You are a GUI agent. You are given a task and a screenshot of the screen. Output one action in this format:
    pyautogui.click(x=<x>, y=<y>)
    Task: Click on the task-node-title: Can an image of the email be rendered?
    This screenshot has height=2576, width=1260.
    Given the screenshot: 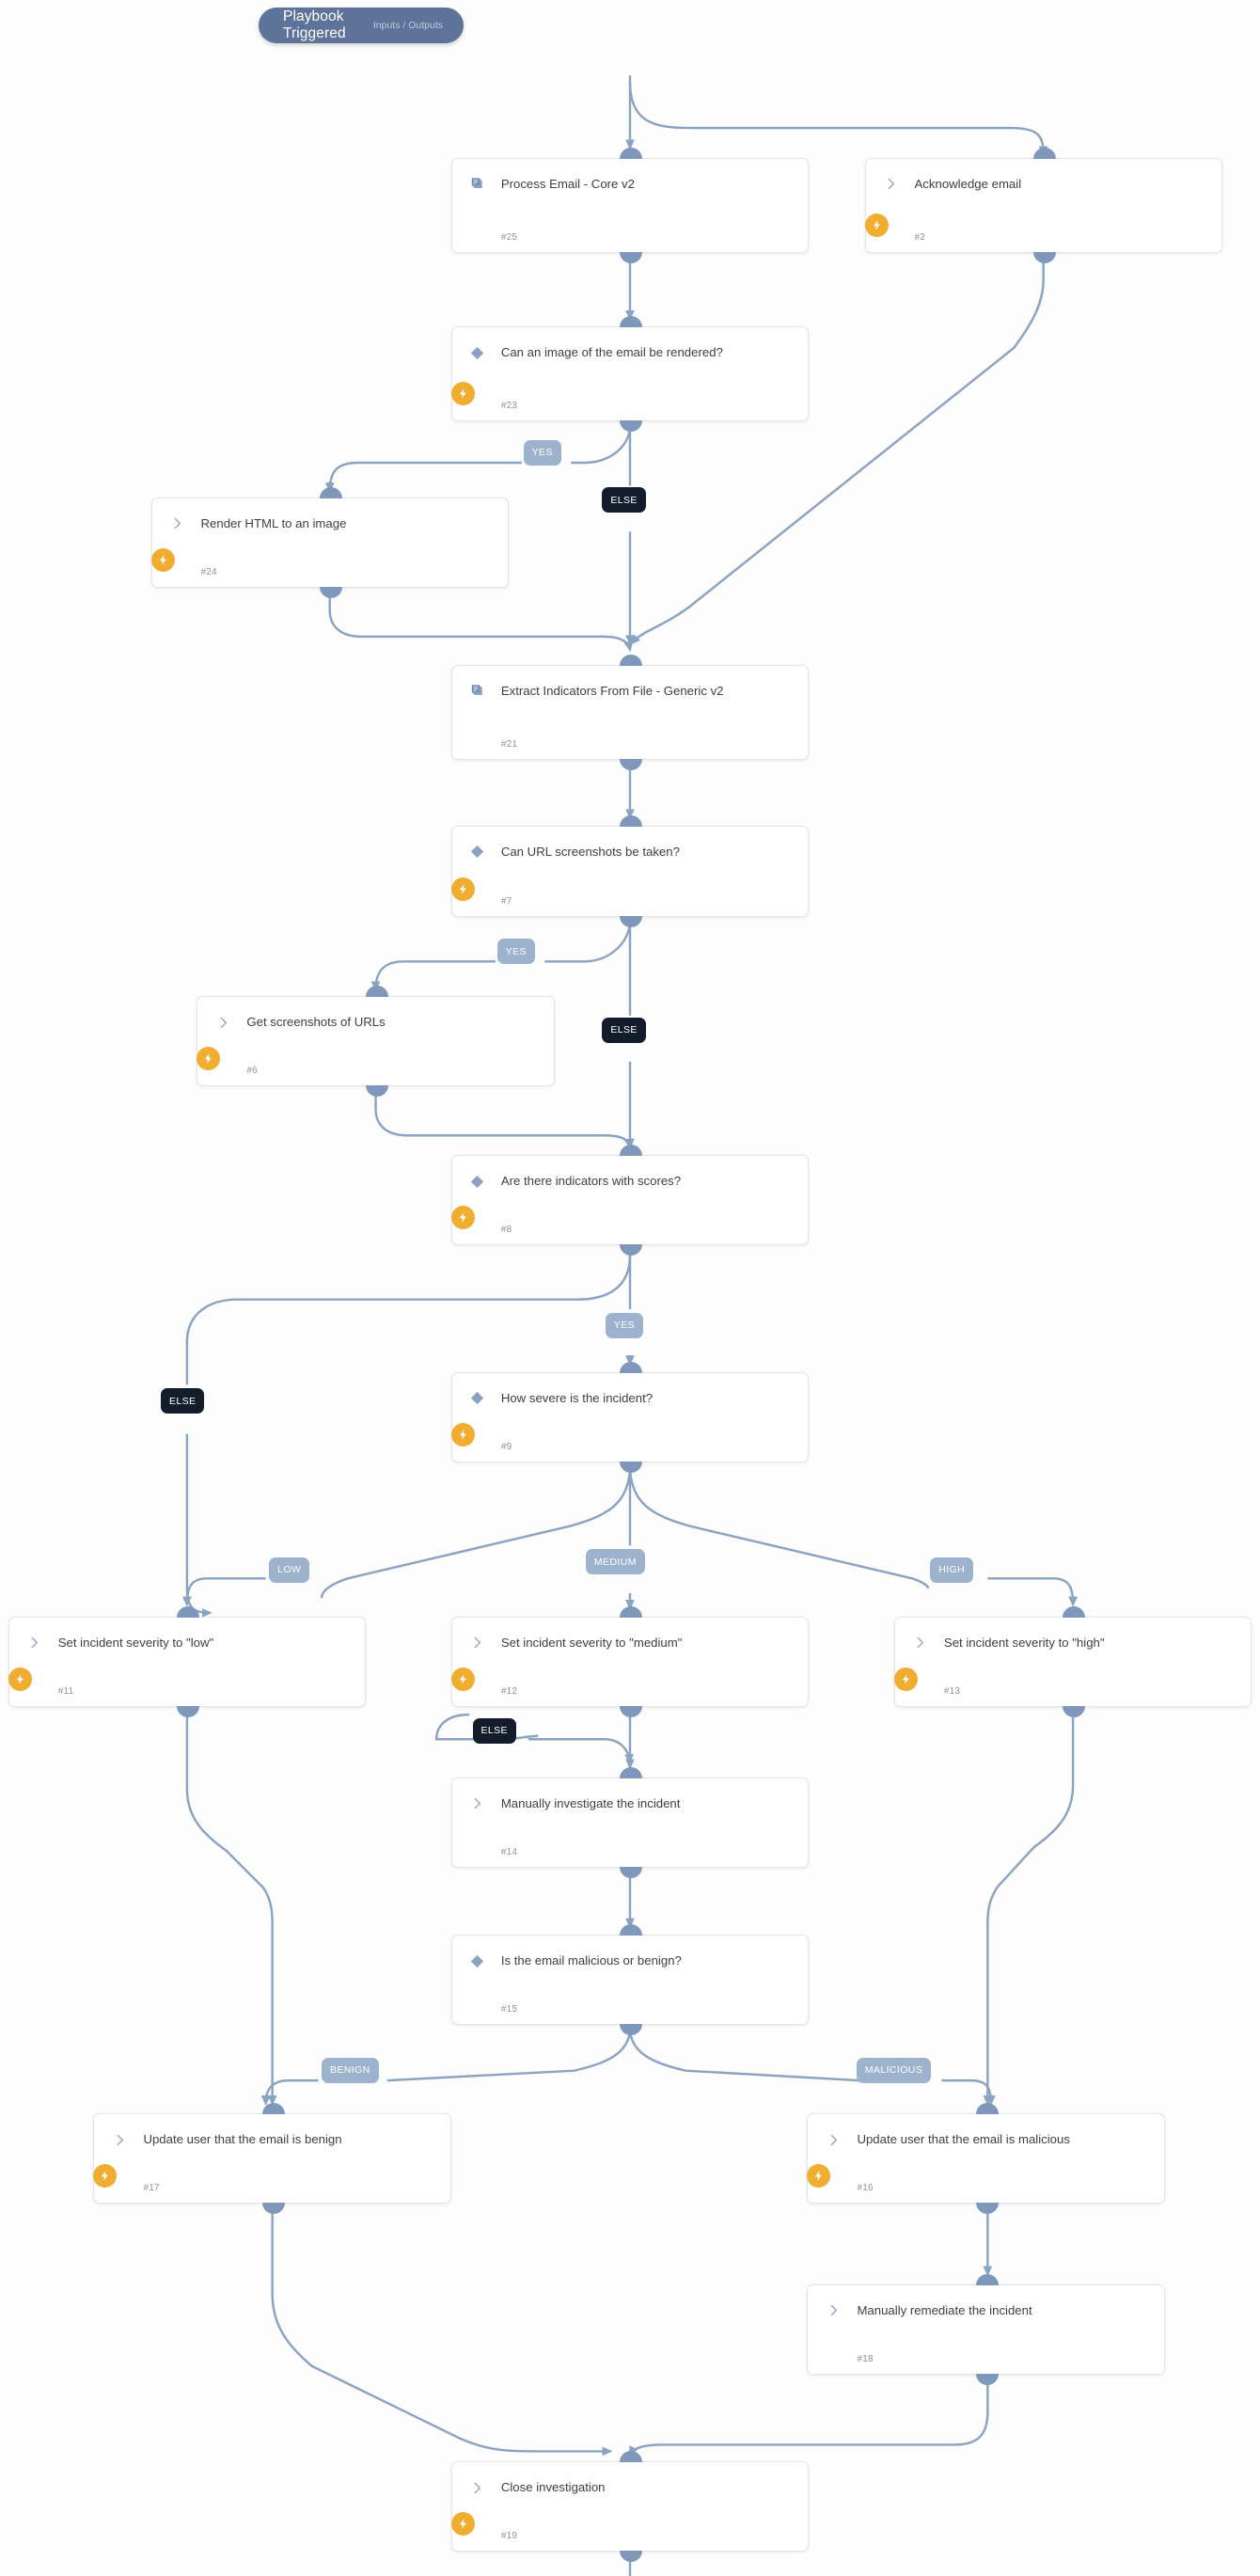 What is the action you would take?
    pyautogui.click(x=612, y=352)
    